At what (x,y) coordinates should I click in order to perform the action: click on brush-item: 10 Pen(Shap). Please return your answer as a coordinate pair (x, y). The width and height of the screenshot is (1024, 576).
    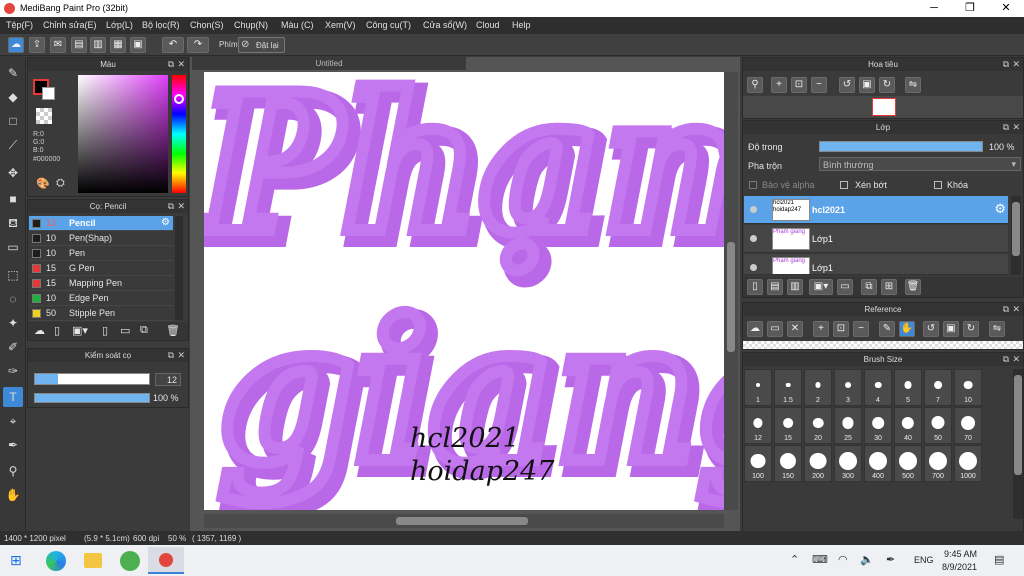
    Looking at the image, I should click on (101, 238).